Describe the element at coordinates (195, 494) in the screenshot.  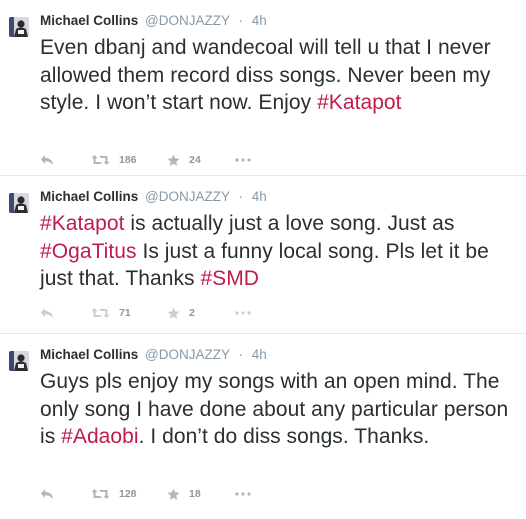
I see `favorite-count: 18` at that location.